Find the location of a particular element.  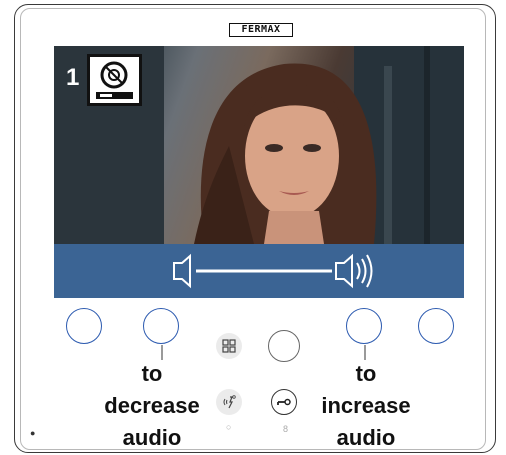

caption-right-line1: to is located at coordinates (366, 373).